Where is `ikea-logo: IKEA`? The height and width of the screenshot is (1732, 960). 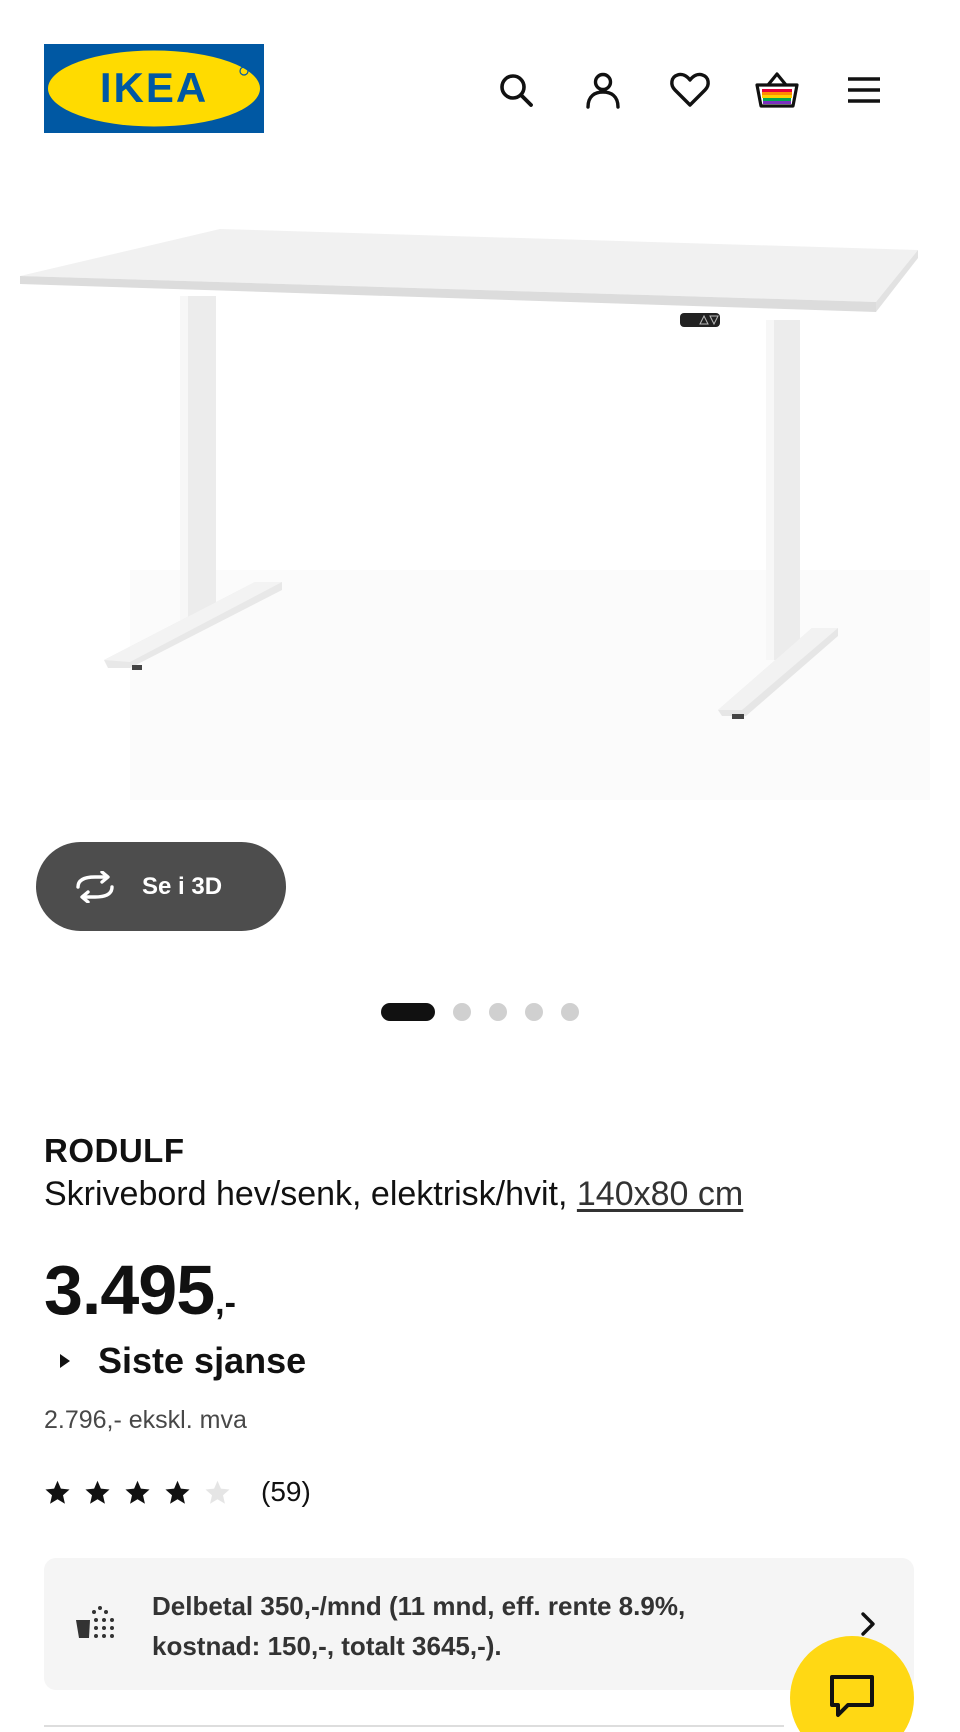 ikea-logo: IKEA is located at coordinates (154, 88).